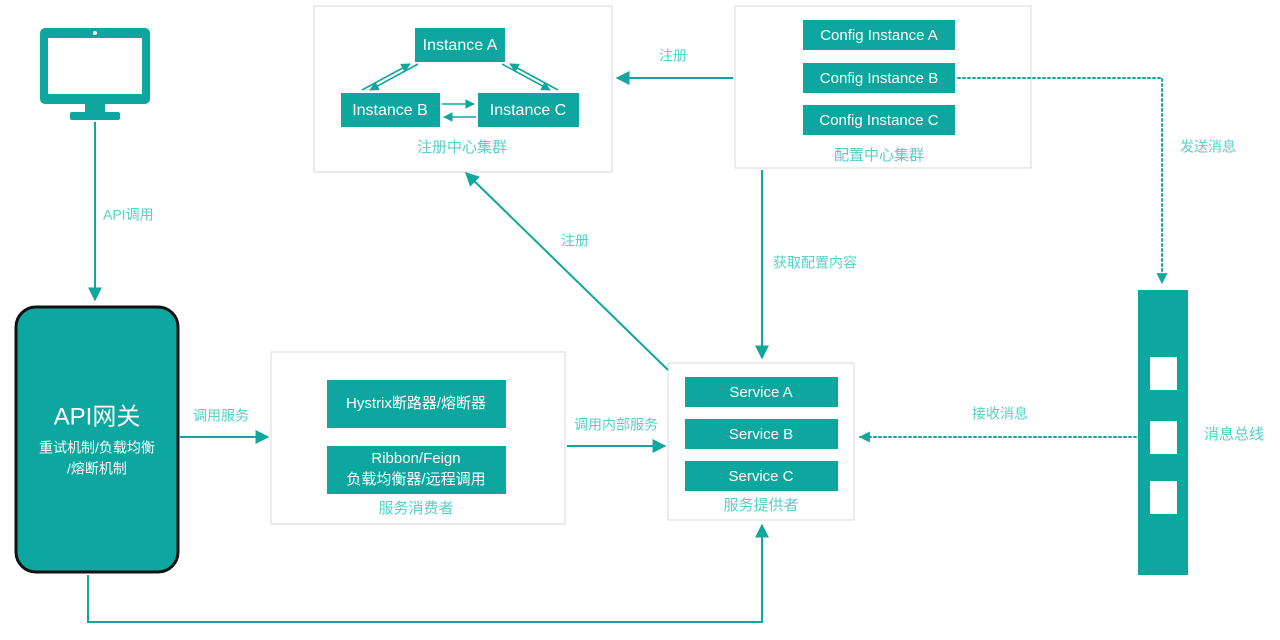  I want to click on registry-center-cluster: Instance A Instance B Instance C 注册中心集群, so click(463, 89).